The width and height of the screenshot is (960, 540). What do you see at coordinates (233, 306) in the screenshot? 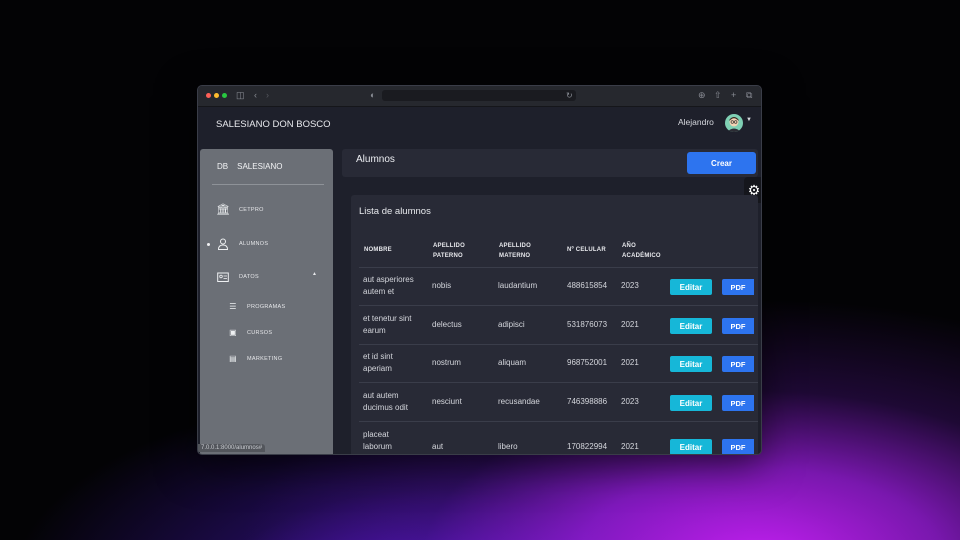
I see `list-icon: ☰` at bounding box center [233, 306].